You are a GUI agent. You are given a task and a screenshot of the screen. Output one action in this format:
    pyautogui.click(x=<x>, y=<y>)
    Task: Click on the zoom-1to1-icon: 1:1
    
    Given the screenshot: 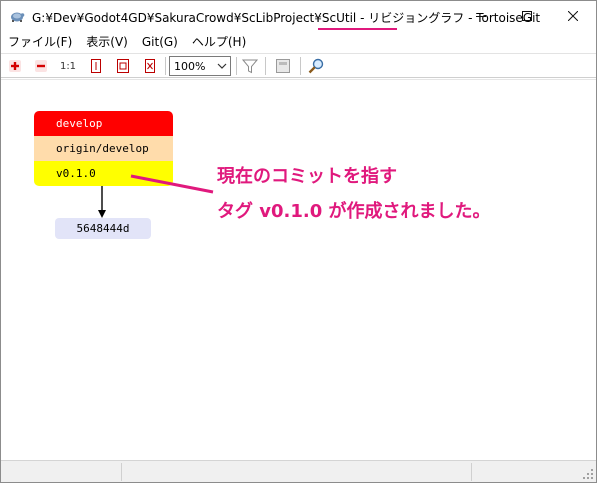 What is the action you would take?
    pyautogui.click(x=68, y=66)
    